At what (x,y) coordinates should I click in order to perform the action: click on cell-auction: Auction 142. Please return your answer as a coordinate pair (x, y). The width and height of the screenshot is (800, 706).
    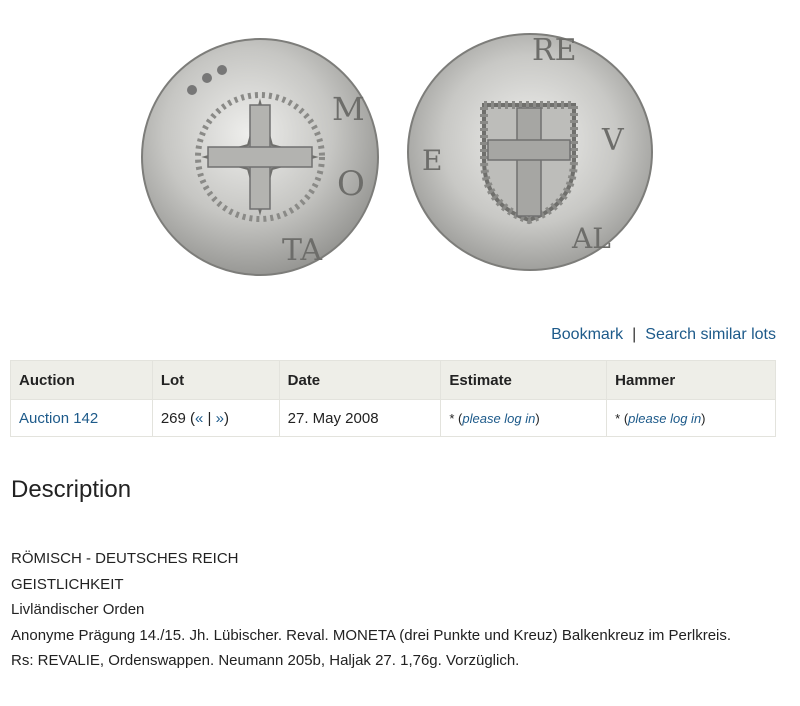
    Looking at the image, I should click on (81, 418).